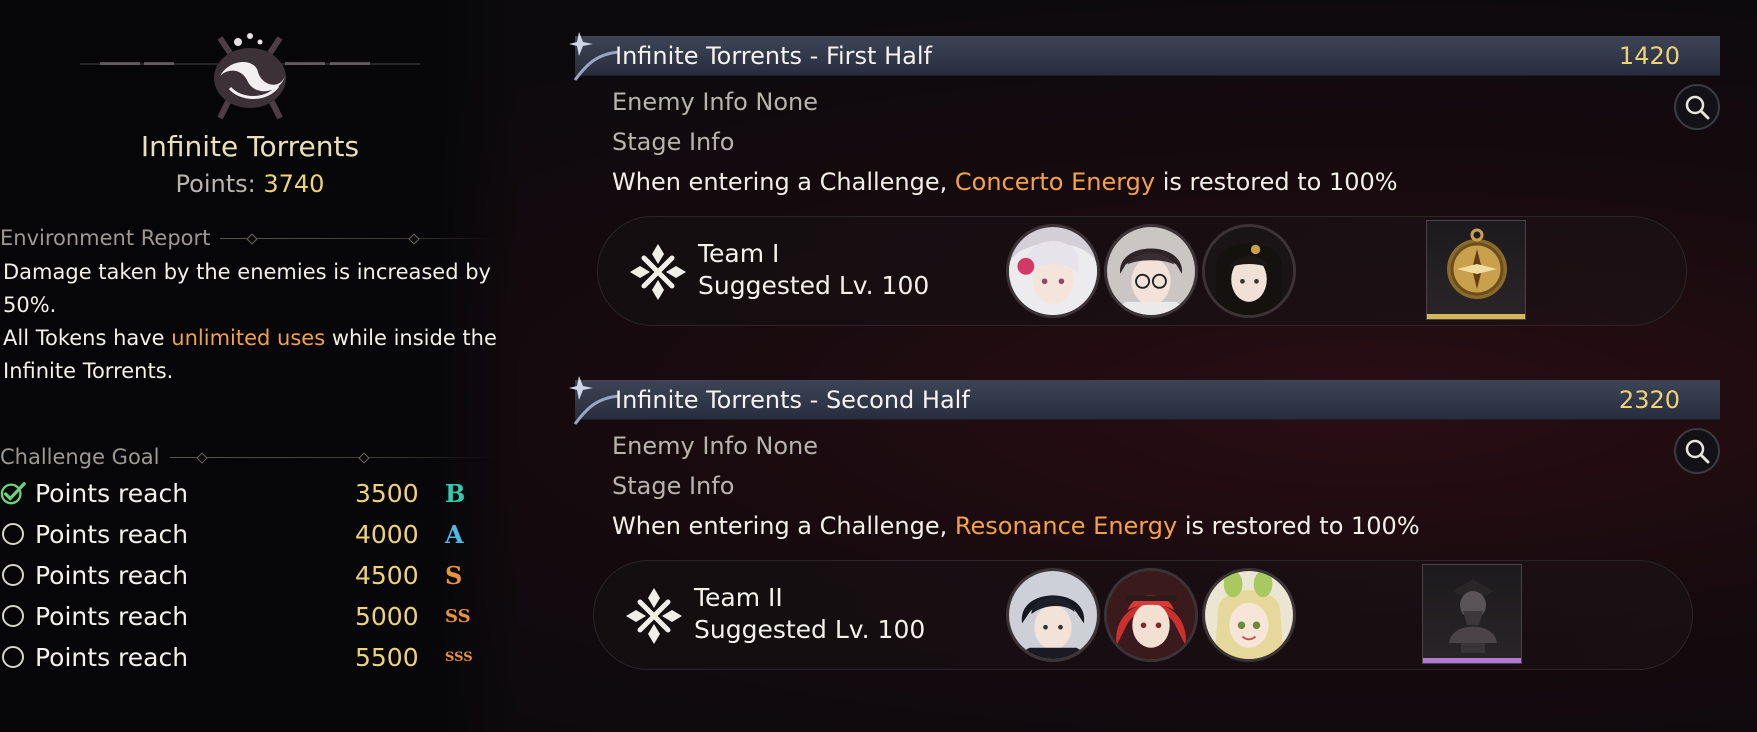 This screenshot has height=732, width=1757. I want to click on first-half-header: Infinite Torrents - First Half 1420, so click(1144, 56).